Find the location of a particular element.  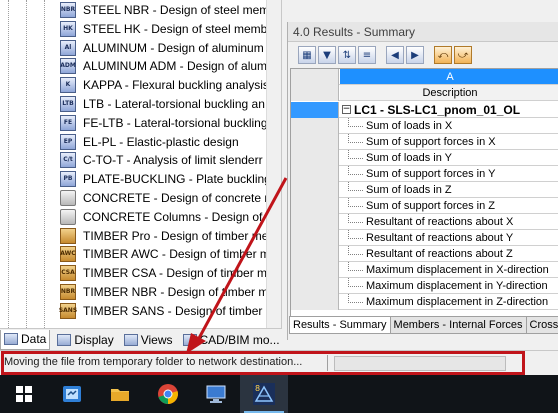

navigator-item-label: KAPPA - Flexural buckling analysis is located at coordinates (176, 85).